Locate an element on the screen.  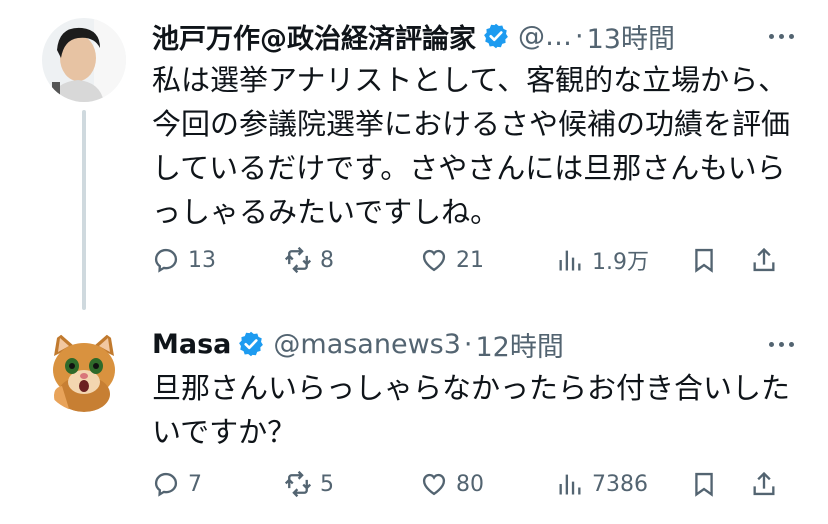
like-button: 21 is located at coordinates (452, 260).